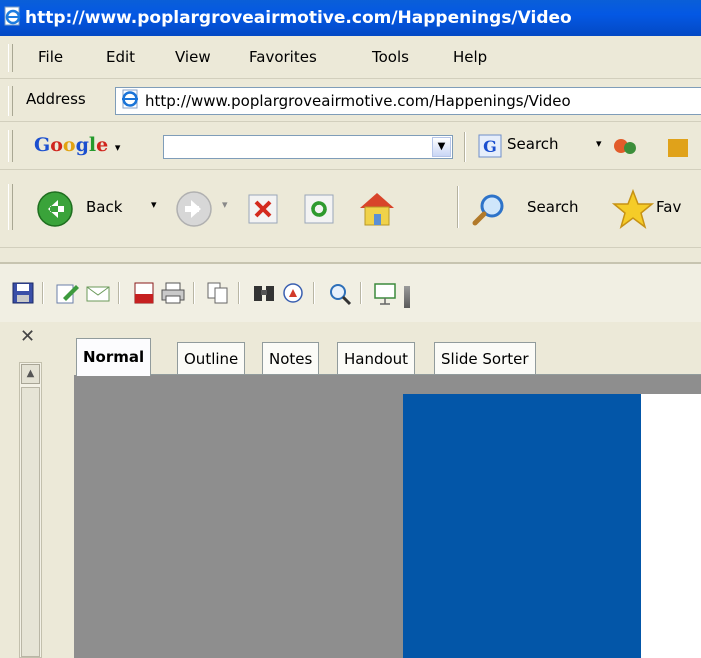 This screenshot has height=658, width=701. What do you see at coordinates (470, 57) in the screenshot?
I see `menu-help: Help` at bounding box center [470, 57].